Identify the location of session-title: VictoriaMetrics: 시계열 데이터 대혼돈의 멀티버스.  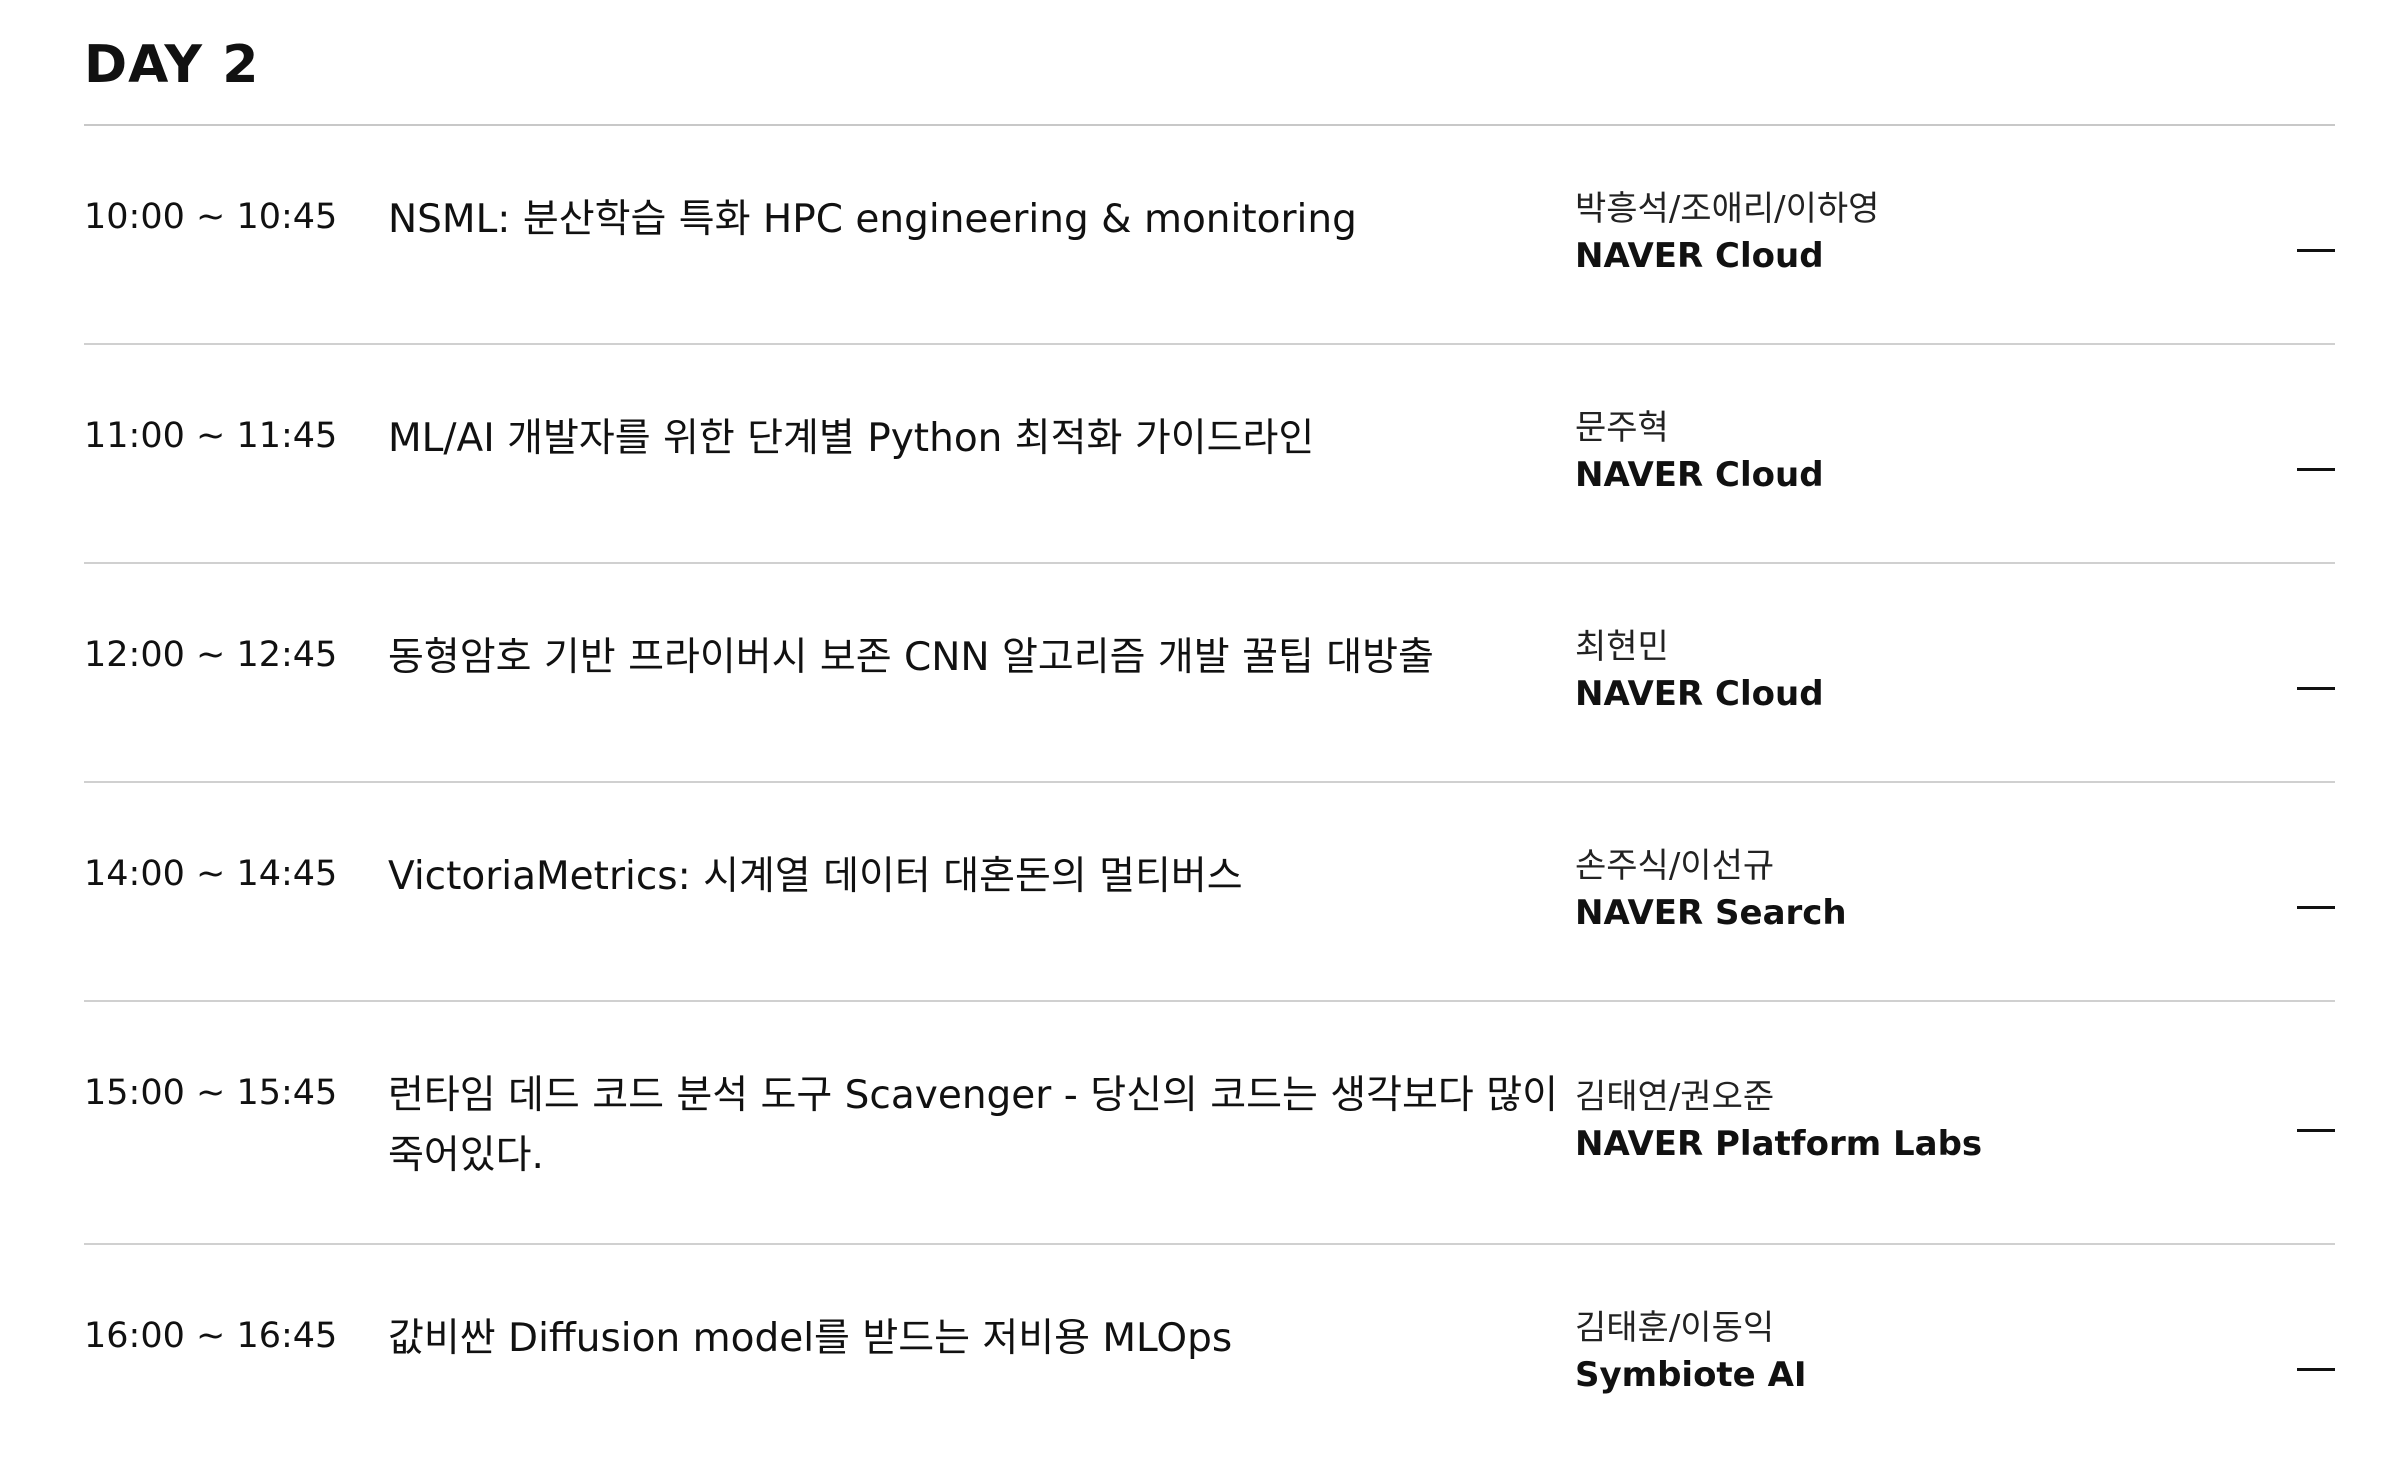
(815, 876).